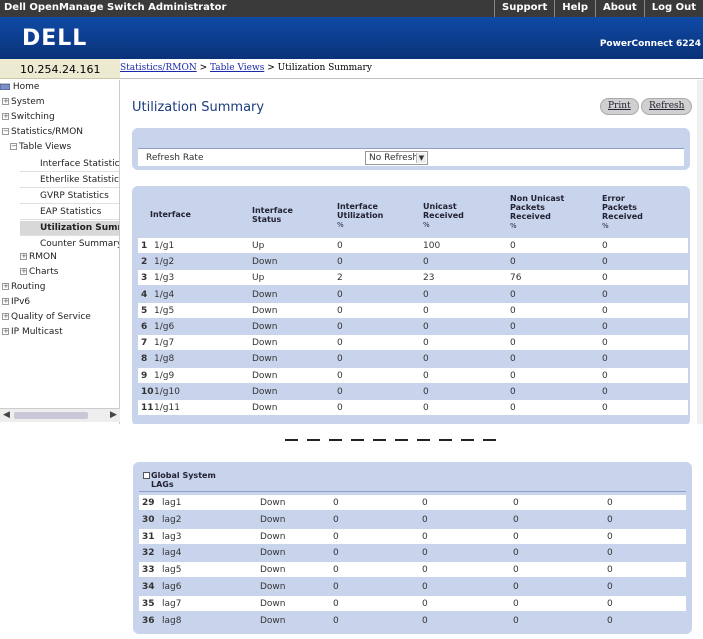 This screenshot has width=703, height=639. What do you see at coordinates (413, 343) in the screenshot?
I see `table-row: 7 1/g7 Down 0 0 0 0` at bounding box center [413, 343].